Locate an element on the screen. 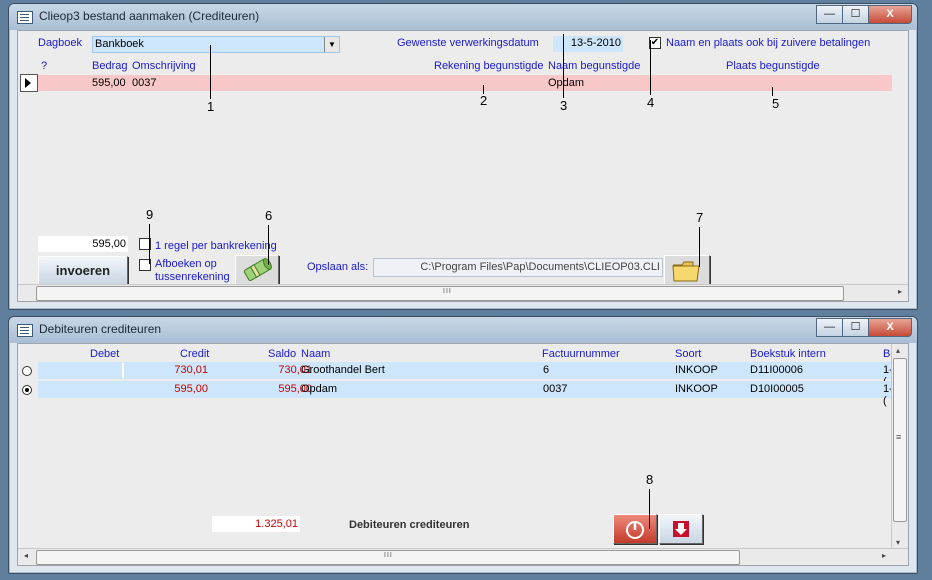  folder-icon is located at coordinates (686, 271).